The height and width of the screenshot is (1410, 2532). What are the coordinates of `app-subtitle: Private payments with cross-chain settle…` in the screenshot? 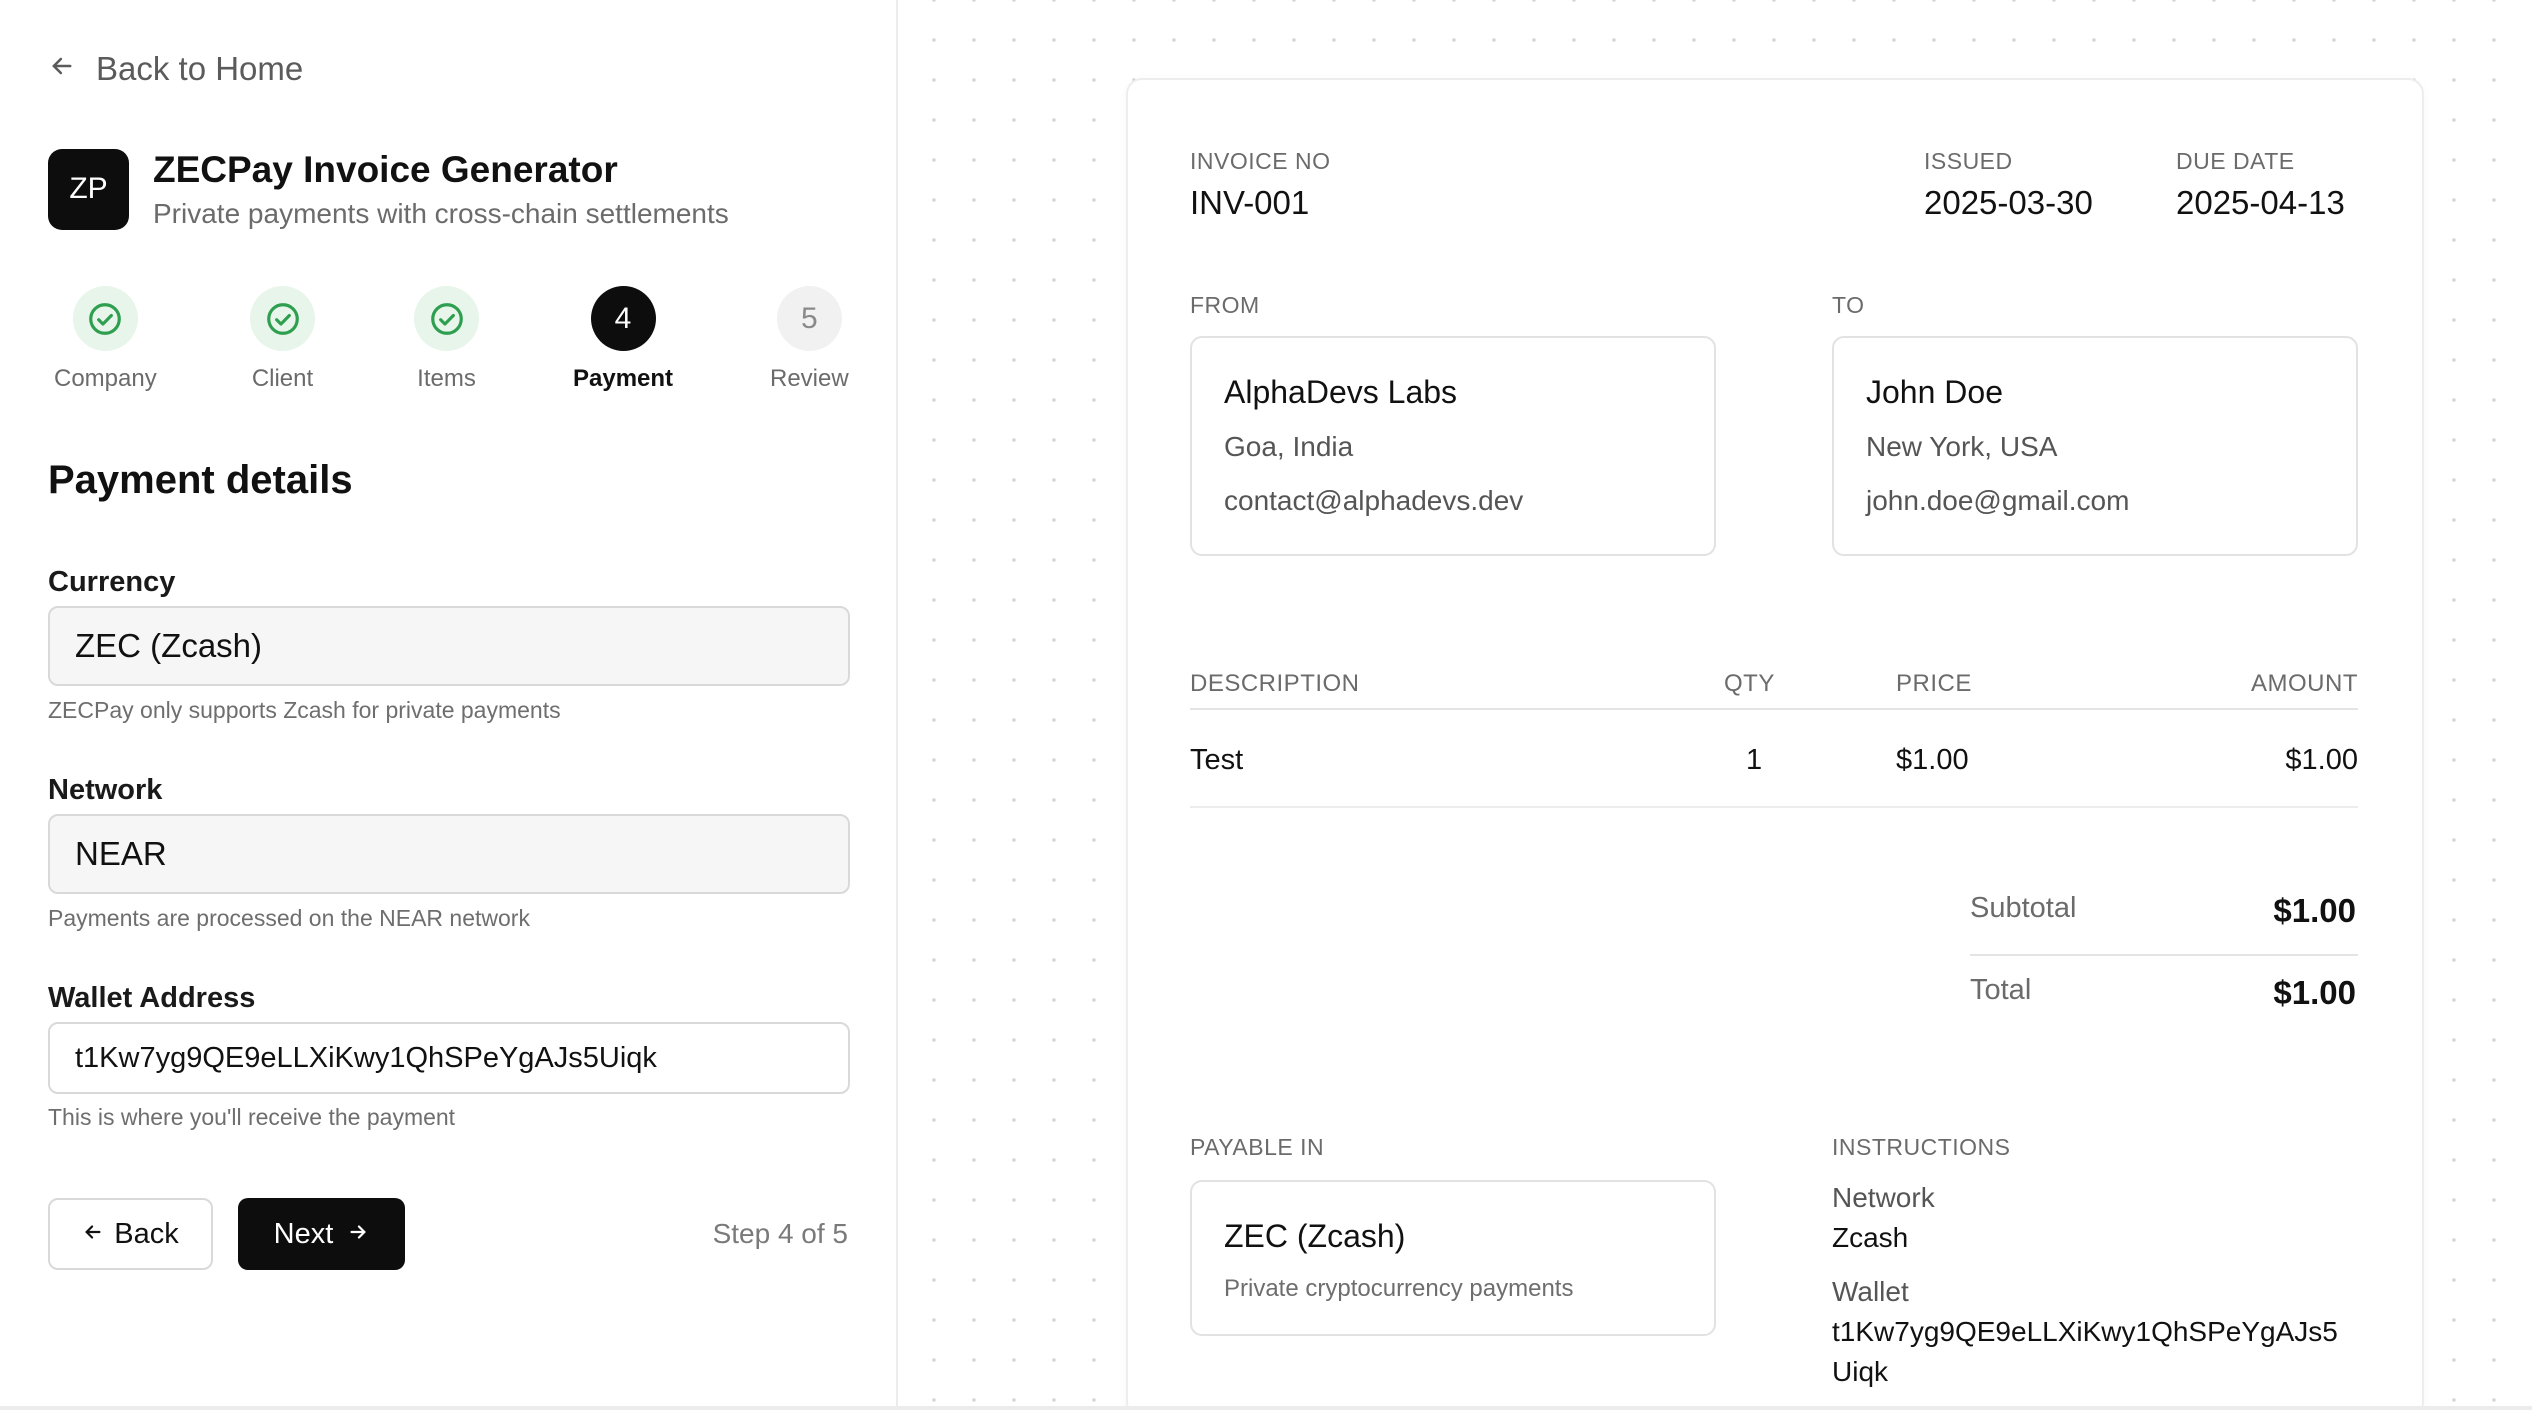 It's located at (441, 213).